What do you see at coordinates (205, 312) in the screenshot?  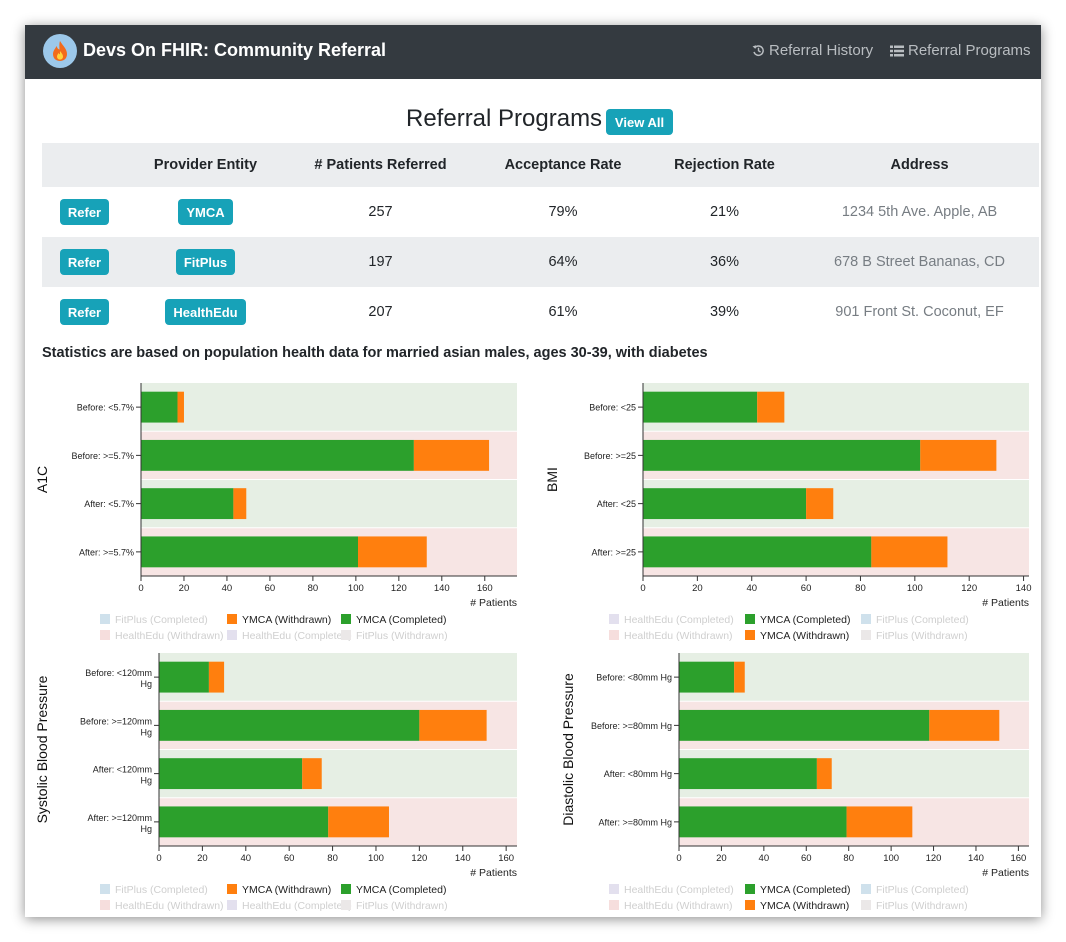 I see `provider-button-healthedu: HealthEdu` at bounding box center [205, 312].